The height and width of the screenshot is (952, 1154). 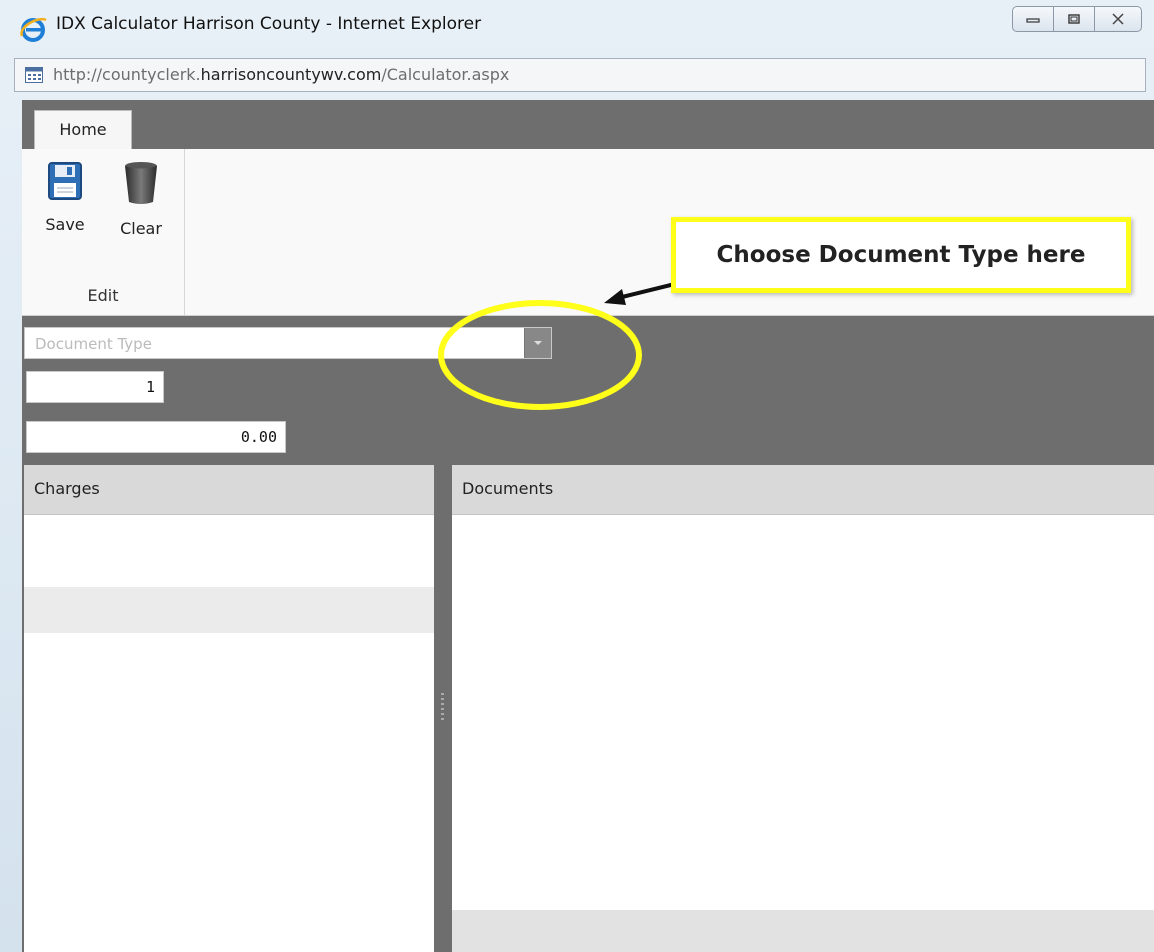 What do you see at coordinates (615, 297) in the screenshot?
I see `arrow-head-icon` at bounding box center [615, 297].